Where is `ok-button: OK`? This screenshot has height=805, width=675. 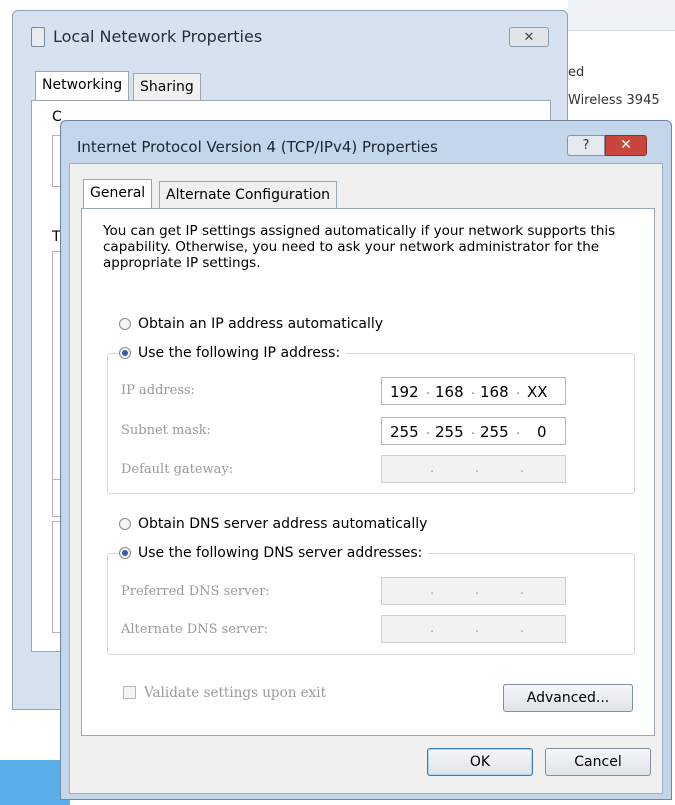 ok-button: OK is located at coordinates (480, 762).